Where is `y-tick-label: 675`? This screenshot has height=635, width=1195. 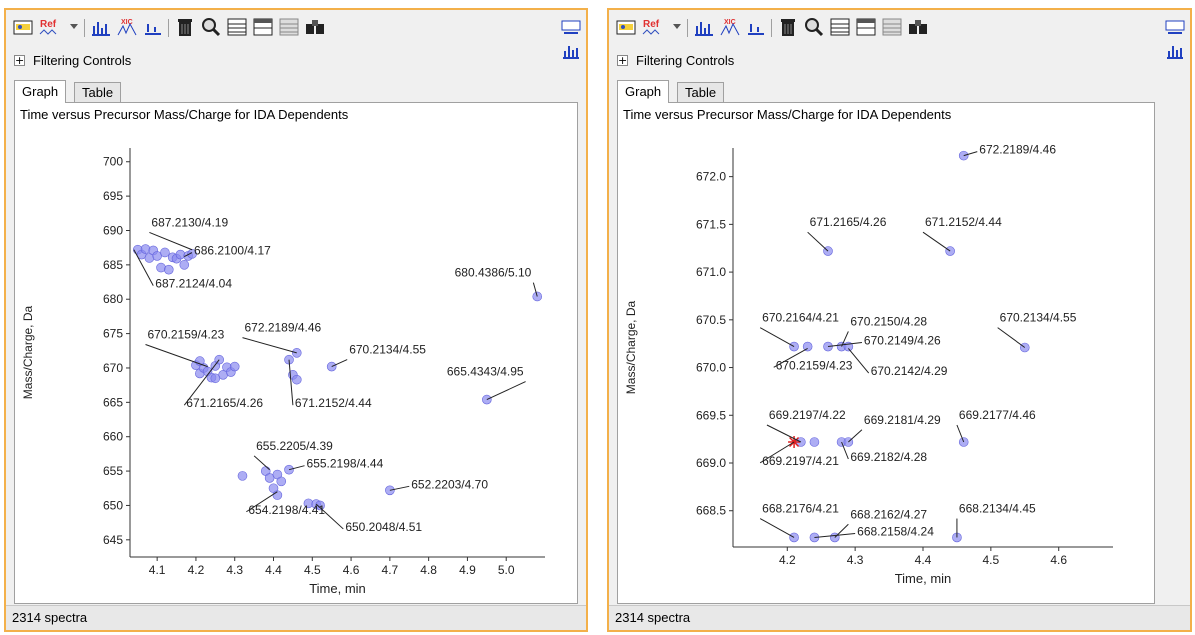 y-tick-label: 675 is located at coordinates (113, 334).